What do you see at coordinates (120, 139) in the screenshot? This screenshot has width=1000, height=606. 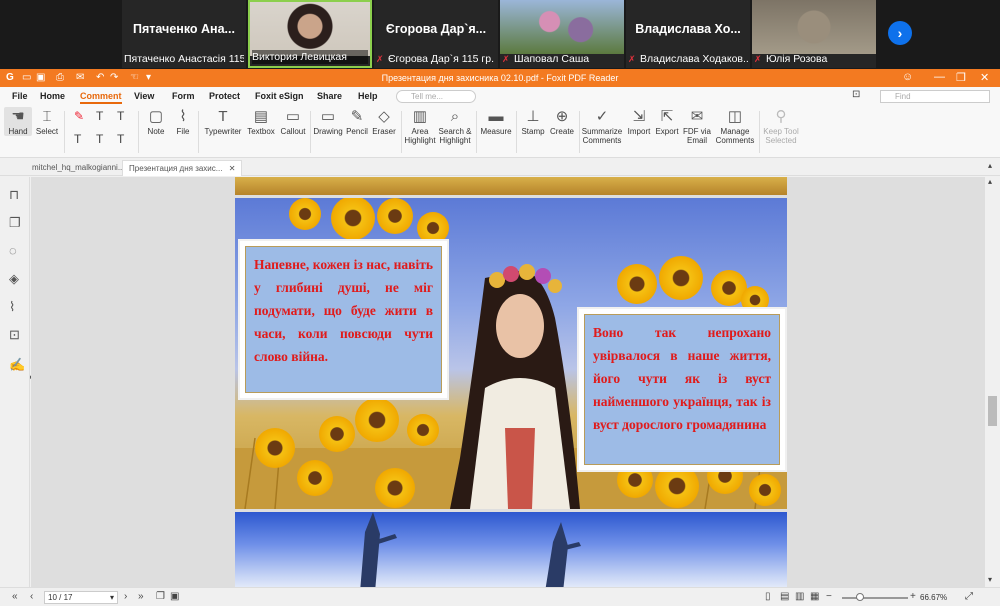 I see `replace-text-icon: T` at bounding box center [120, 139].